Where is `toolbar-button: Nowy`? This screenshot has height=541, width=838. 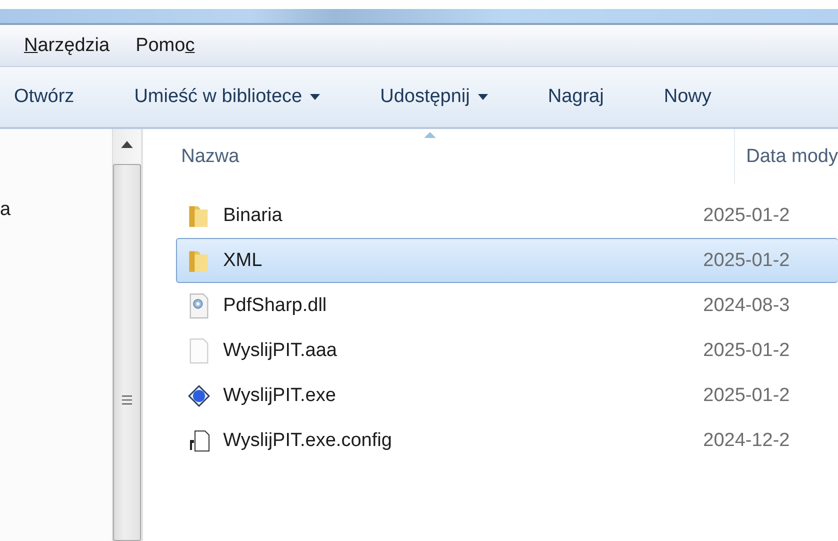
toolbar-button: Nowy is located at coordinates (688, 97).